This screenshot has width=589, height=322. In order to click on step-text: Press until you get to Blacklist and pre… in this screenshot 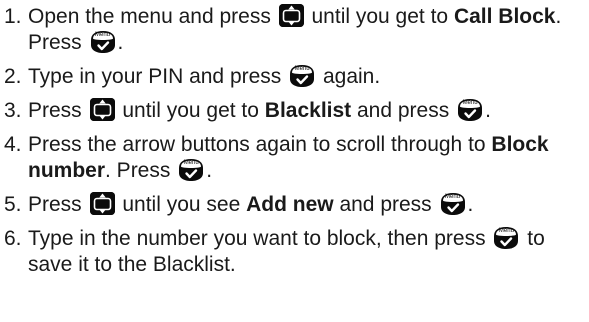, I will do `click(259, 110)`.